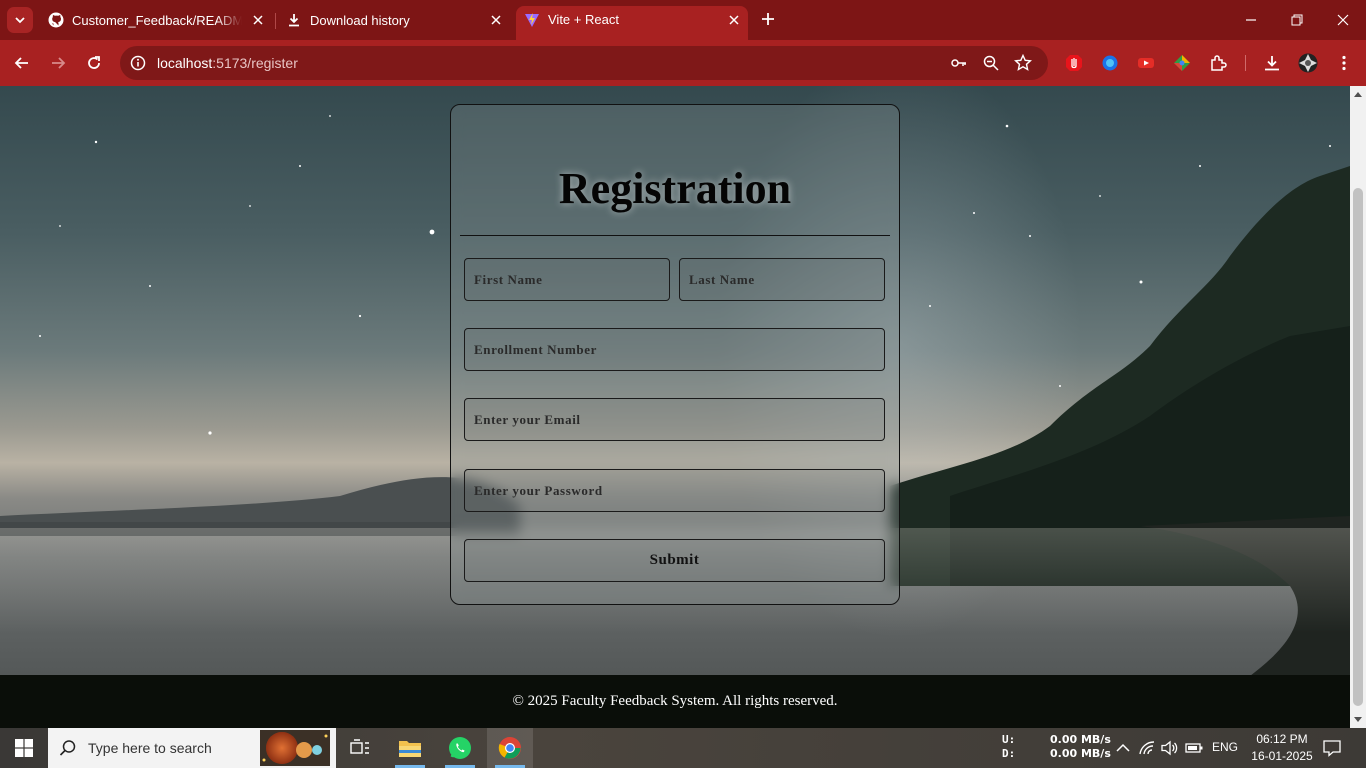  I want to click on enrollment-number-input, so click(674, 349).